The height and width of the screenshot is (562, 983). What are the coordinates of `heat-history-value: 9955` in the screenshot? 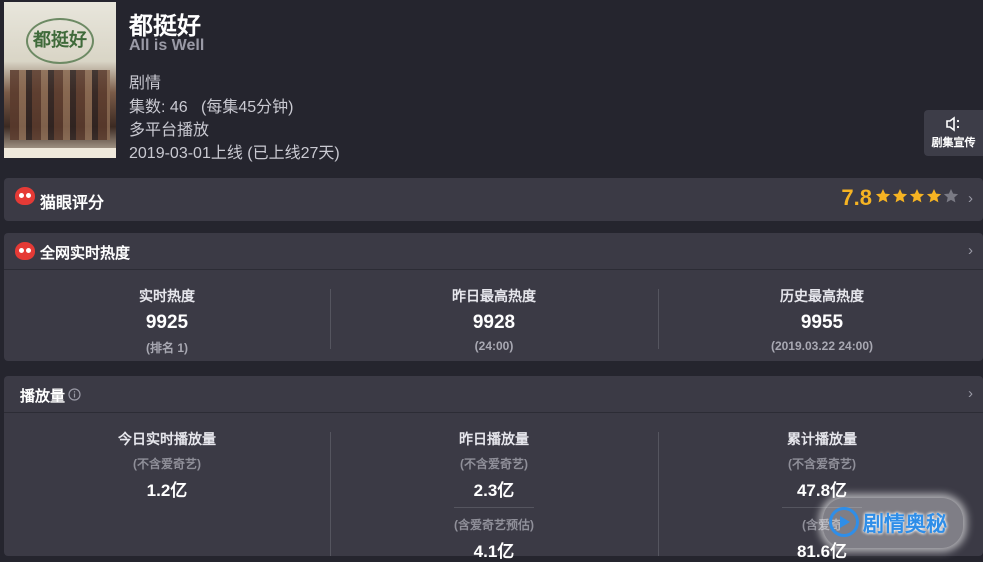 It's located at (822, 322).